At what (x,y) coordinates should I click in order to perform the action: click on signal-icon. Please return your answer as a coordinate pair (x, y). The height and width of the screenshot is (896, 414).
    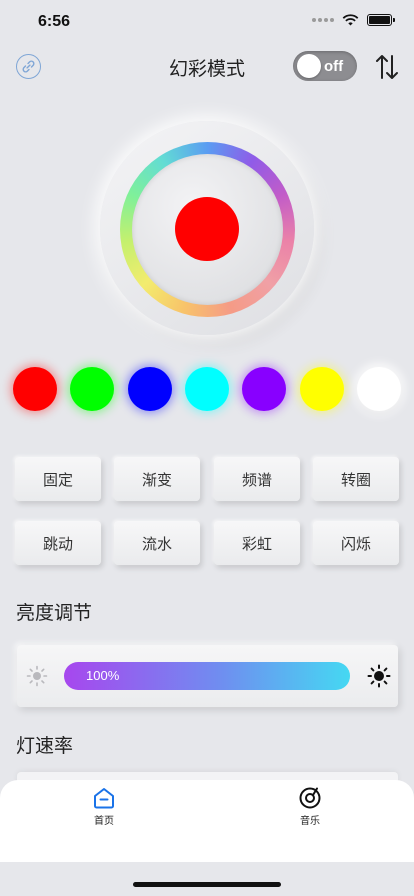
    Looking at the image, I should click on (323, 20).